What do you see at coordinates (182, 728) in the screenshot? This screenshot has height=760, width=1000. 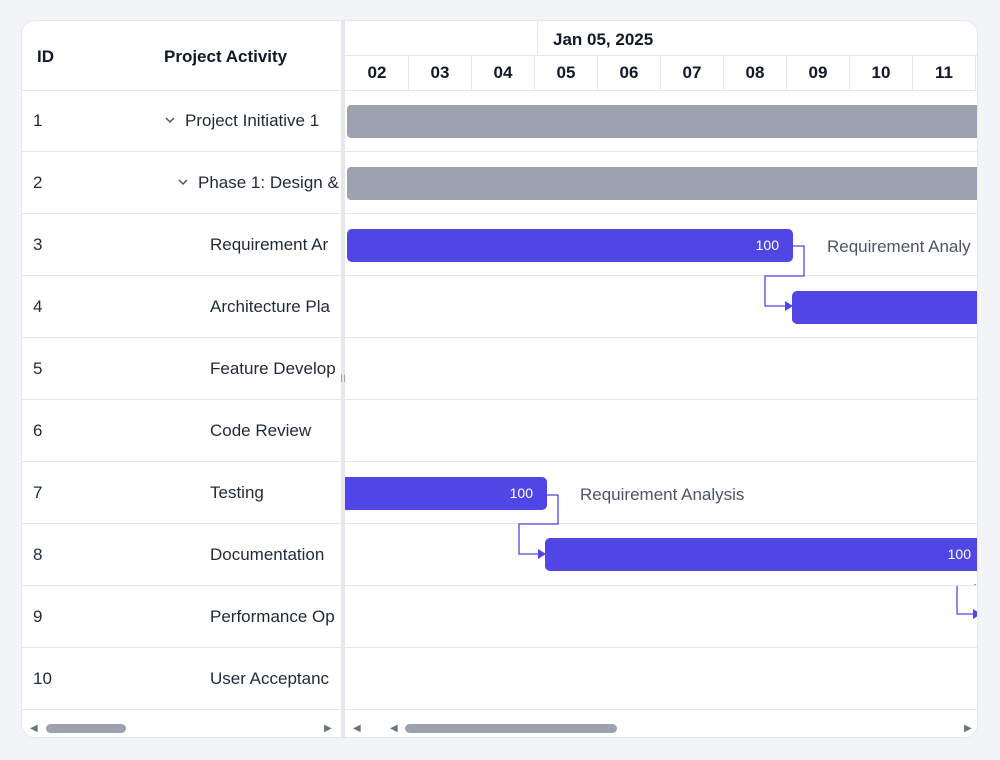 I see `grid-horizontal-scrollbar: ◀ ▶` at bounding box center [182, 728].